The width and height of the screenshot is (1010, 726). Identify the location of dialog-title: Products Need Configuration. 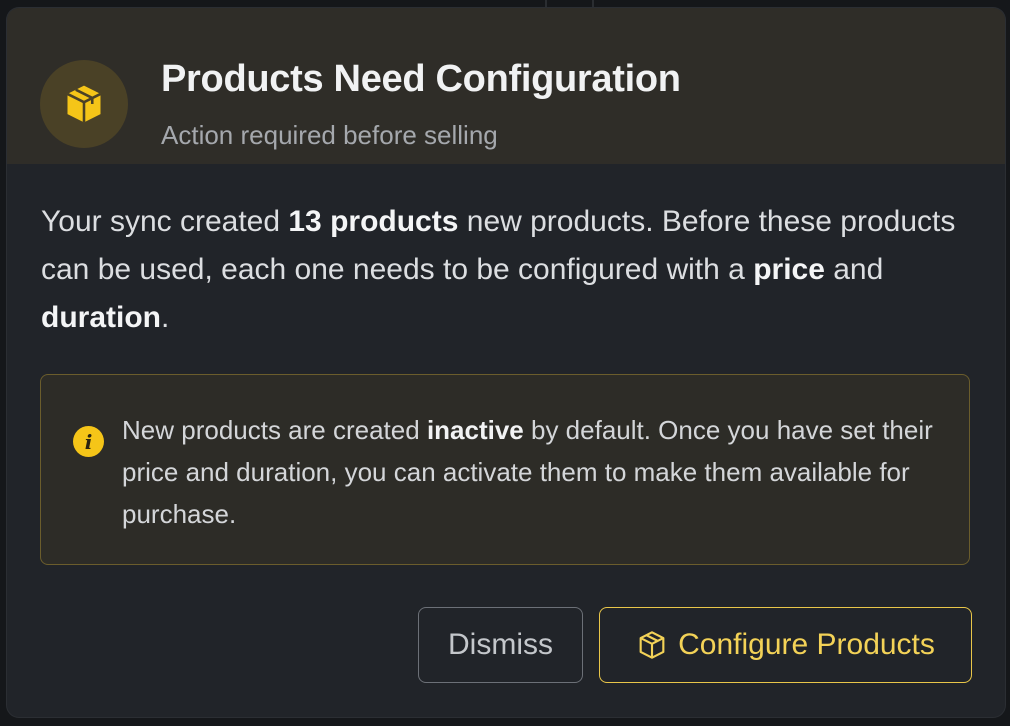
(421, 79).